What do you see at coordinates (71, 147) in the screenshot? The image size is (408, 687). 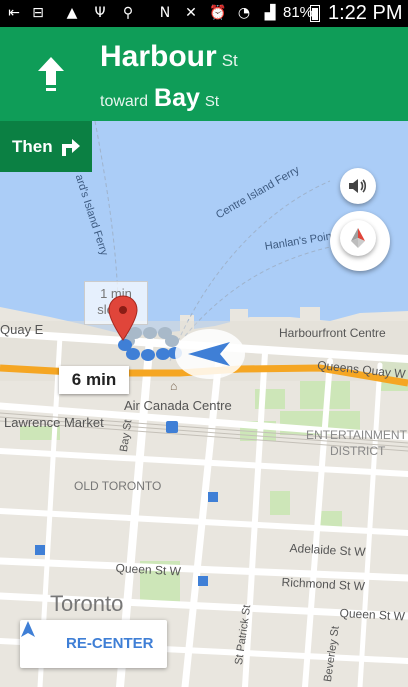 I see `turn-right-icon` at bounding box center [71, 147].